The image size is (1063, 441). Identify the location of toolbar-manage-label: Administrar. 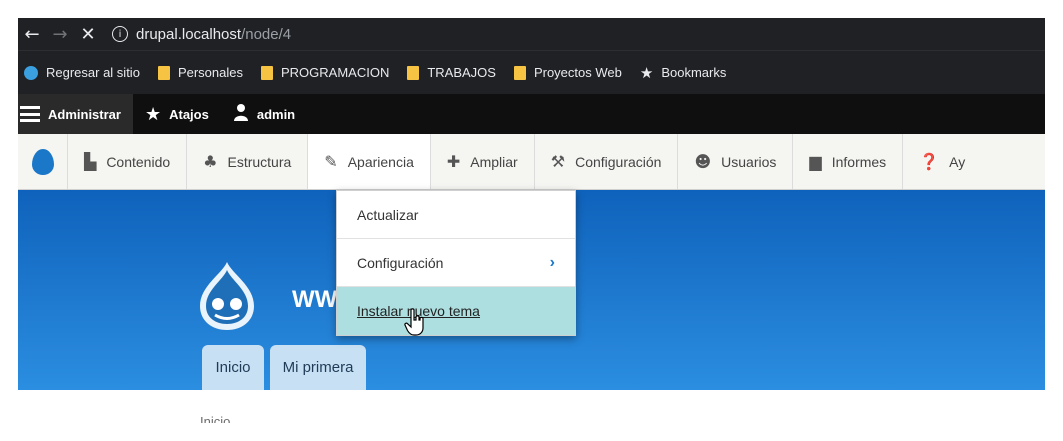
(84, 114).